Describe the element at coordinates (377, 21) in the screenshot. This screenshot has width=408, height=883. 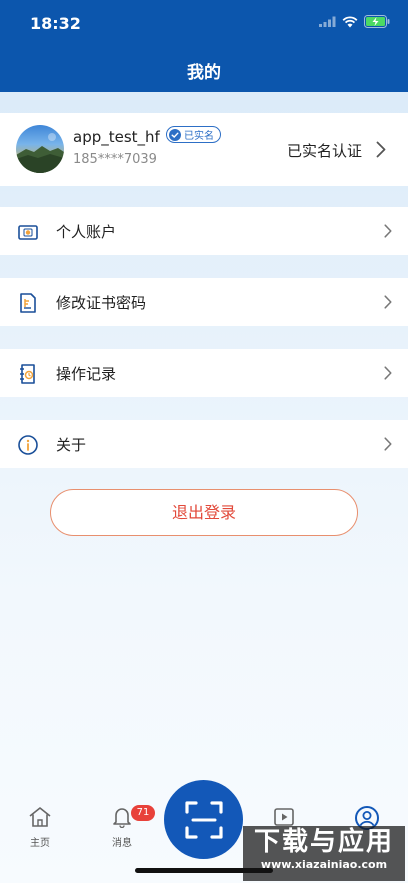
I see `battery-charging-icon` at that location.